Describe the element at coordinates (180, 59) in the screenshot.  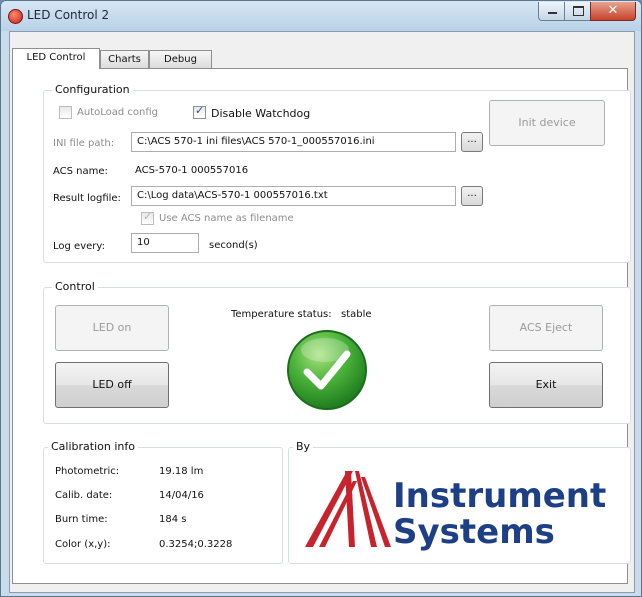
I see `tab-debug: Debug` at that location.